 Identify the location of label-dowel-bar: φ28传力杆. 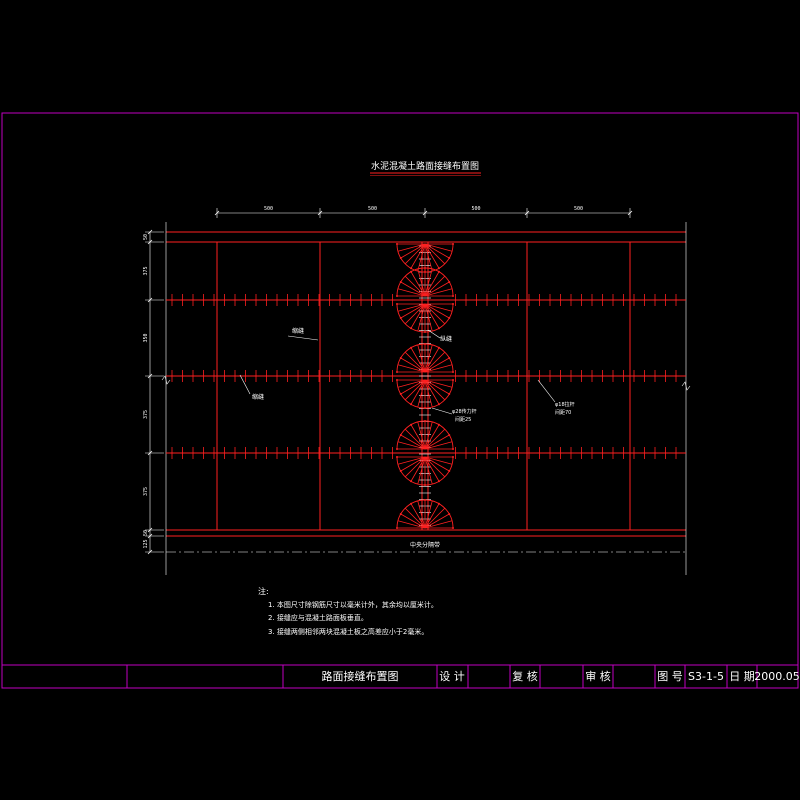
(464, 411).